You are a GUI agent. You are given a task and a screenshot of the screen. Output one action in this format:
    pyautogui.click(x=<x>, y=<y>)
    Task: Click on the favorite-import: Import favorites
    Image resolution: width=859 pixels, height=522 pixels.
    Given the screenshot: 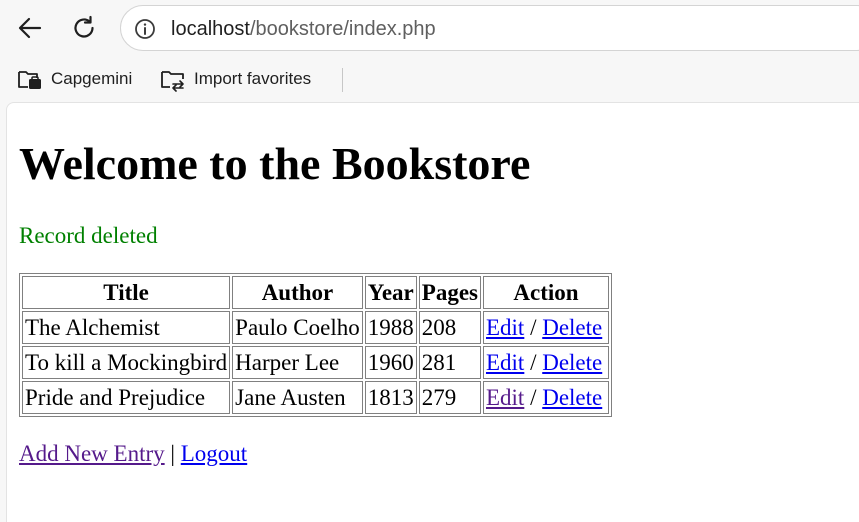 What is the action you would take?
    pyautogui.click(x=235, y=79)
    